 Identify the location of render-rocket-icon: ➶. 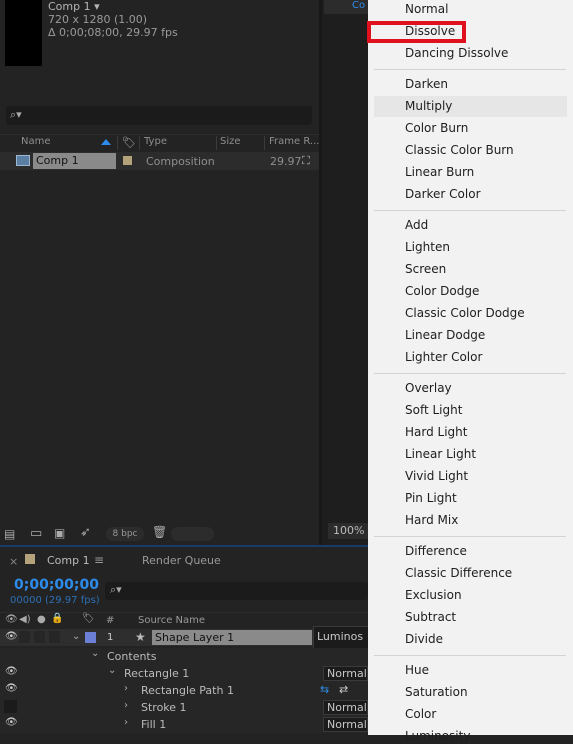
(85, 532).